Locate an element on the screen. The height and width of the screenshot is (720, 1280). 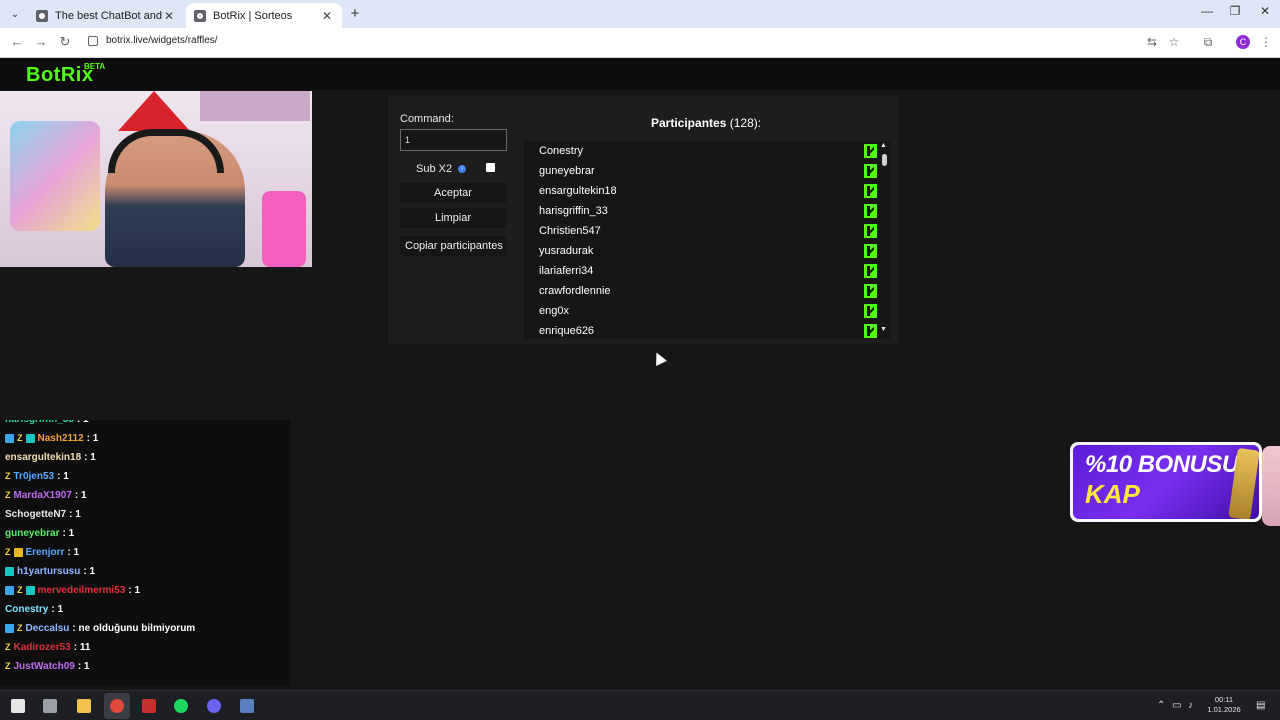
participant-name: guneyebrar is located at coordinates (567, 171).